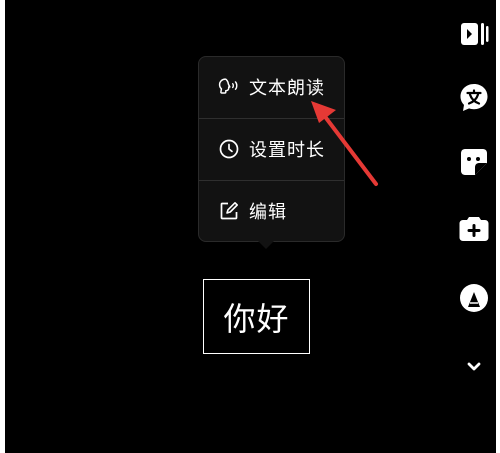 This screenshot has height=453, width=500. I want to click on clock-icon, so click(229, 149).